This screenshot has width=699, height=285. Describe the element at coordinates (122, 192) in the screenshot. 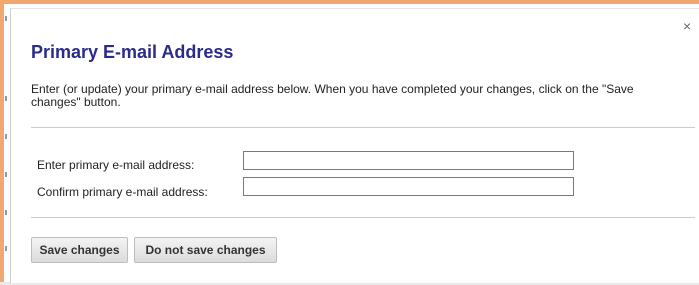

I see `confirm-email-label: Confirm primary e-mail address:` at that location.